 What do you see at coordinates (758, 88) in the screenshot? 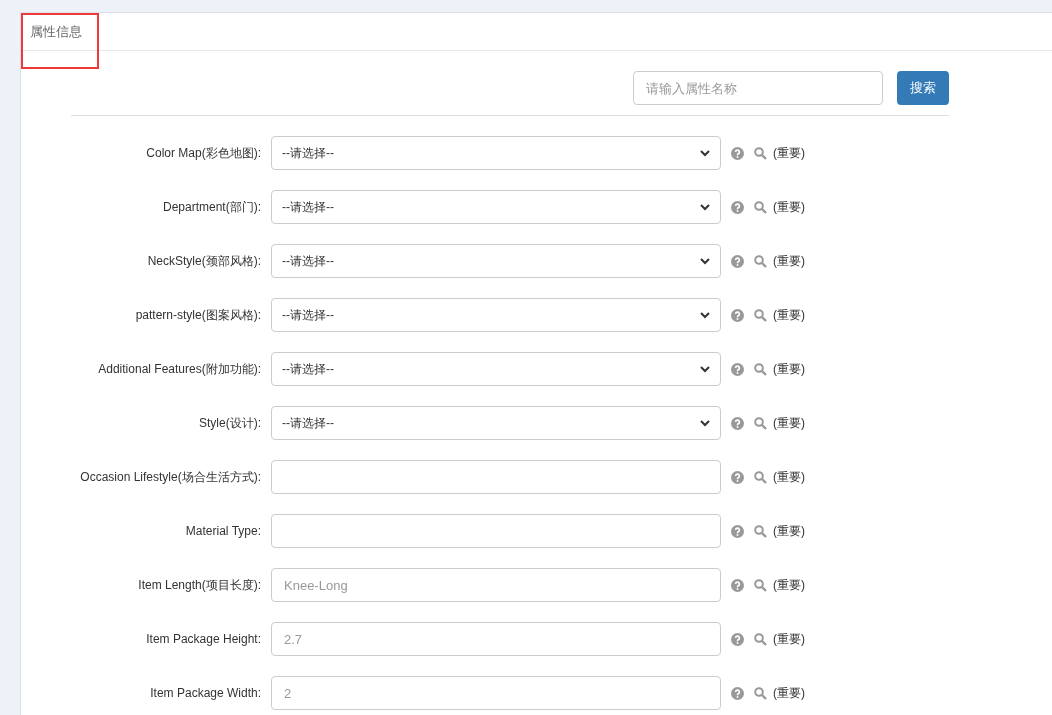
I see `search-field: 请输入属性名称` at bounding box center [758, 88].